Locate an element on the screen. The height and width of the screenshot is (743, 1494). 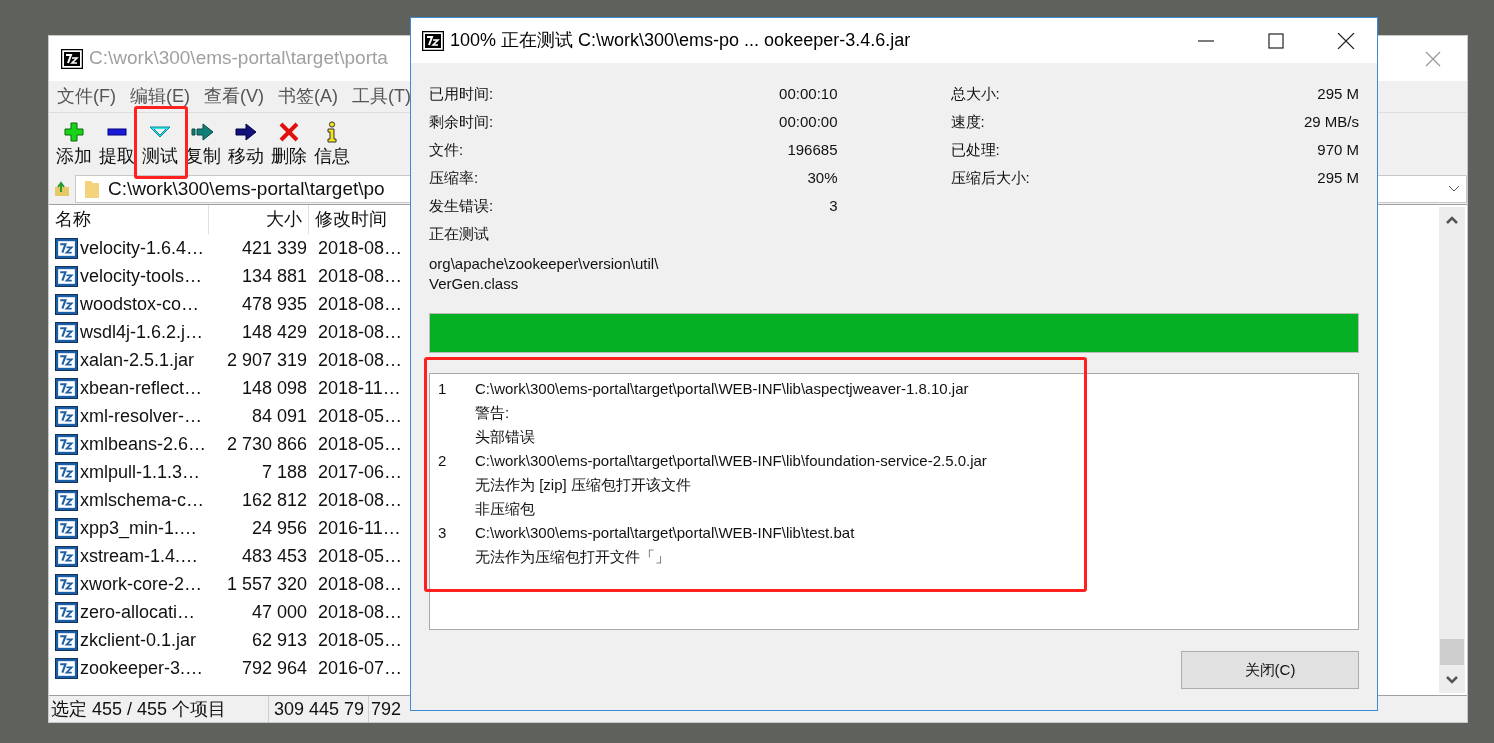
stat-label: 压缩率: is located at coordinates (454, 177).